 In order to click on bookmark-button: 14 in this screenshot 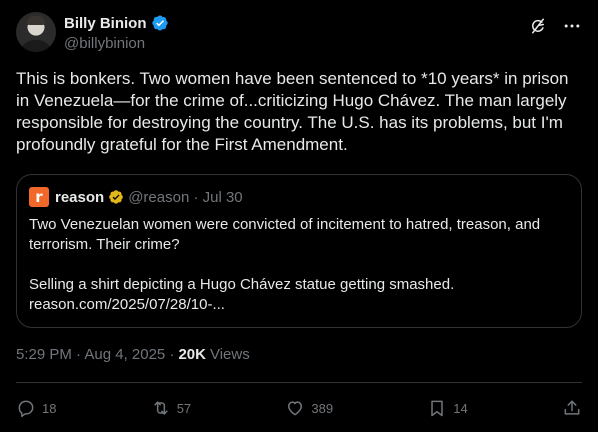, I will do `click(447, 408)`.